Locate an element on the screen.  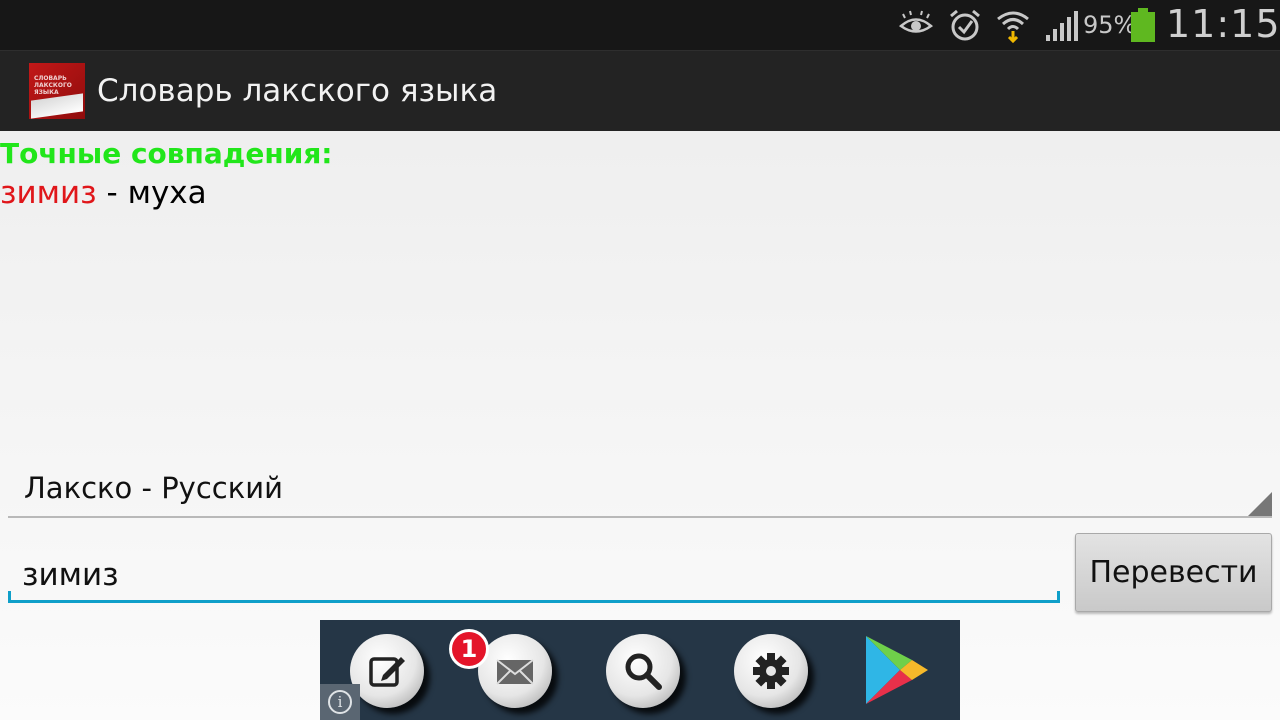
status-bar: 95% 11:15 is located at coordinates (640, 25).